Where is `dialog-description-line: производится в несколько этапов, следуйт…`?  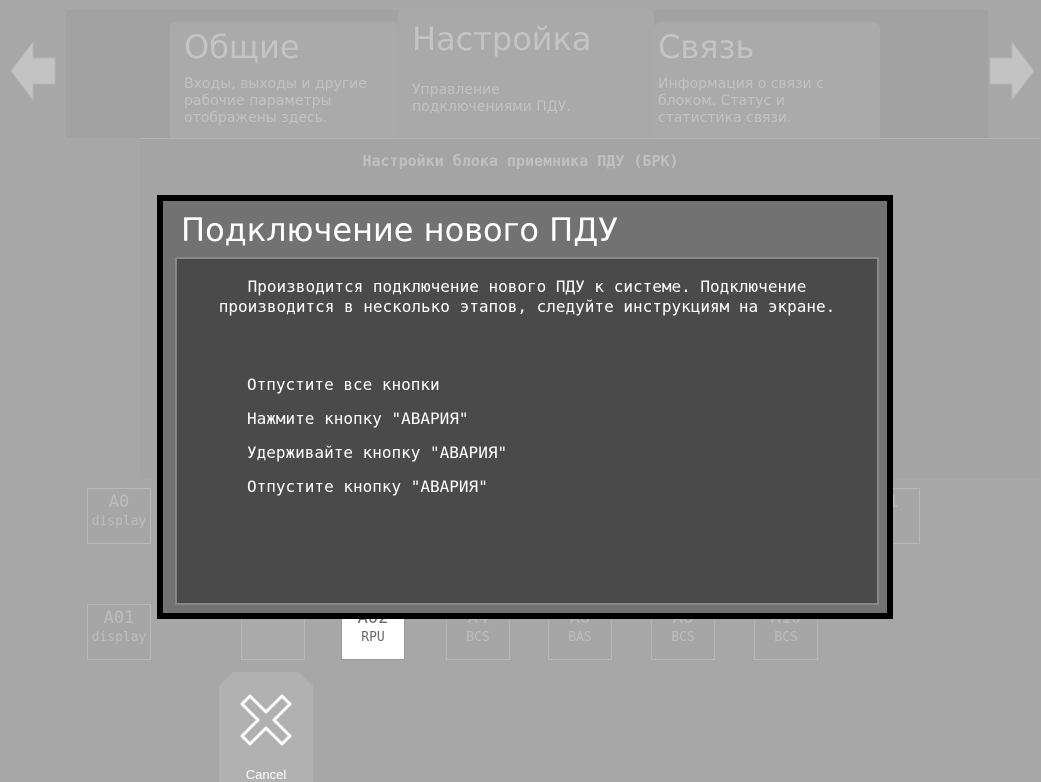 dialog-description-line: производится в несколько этапов, следуйт… is located at coordinates (527, 306).